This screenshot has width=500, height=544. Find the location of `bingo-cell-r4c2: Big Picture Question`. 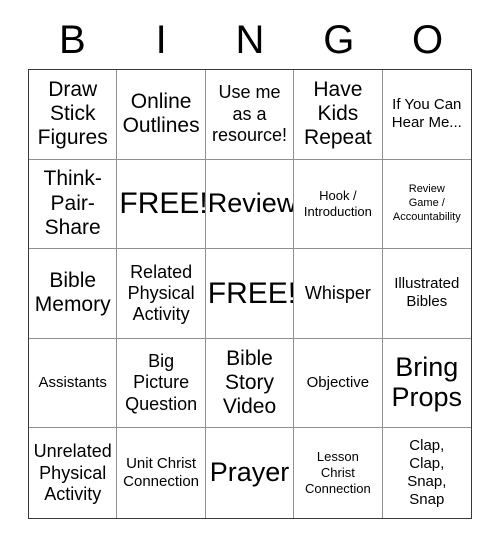

bingo-cell-r4c2: Big Picture Question is located at coordinates (161, 383).